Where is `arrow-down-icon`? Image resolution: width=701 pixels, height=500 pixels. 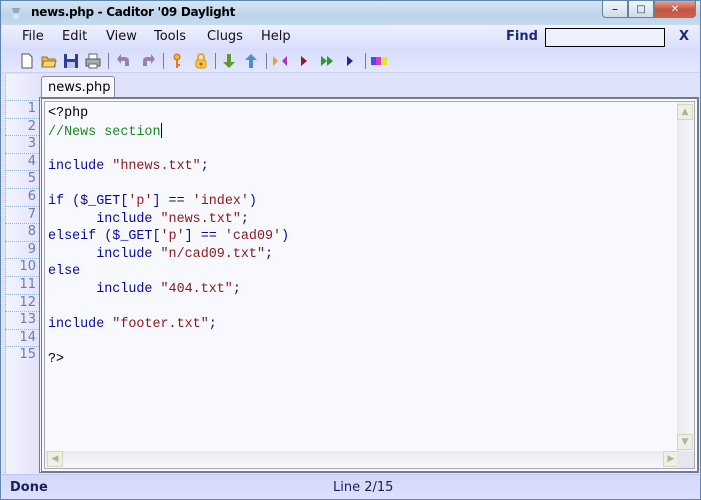 arrow-down-icon is located at coordinates (228, 60).